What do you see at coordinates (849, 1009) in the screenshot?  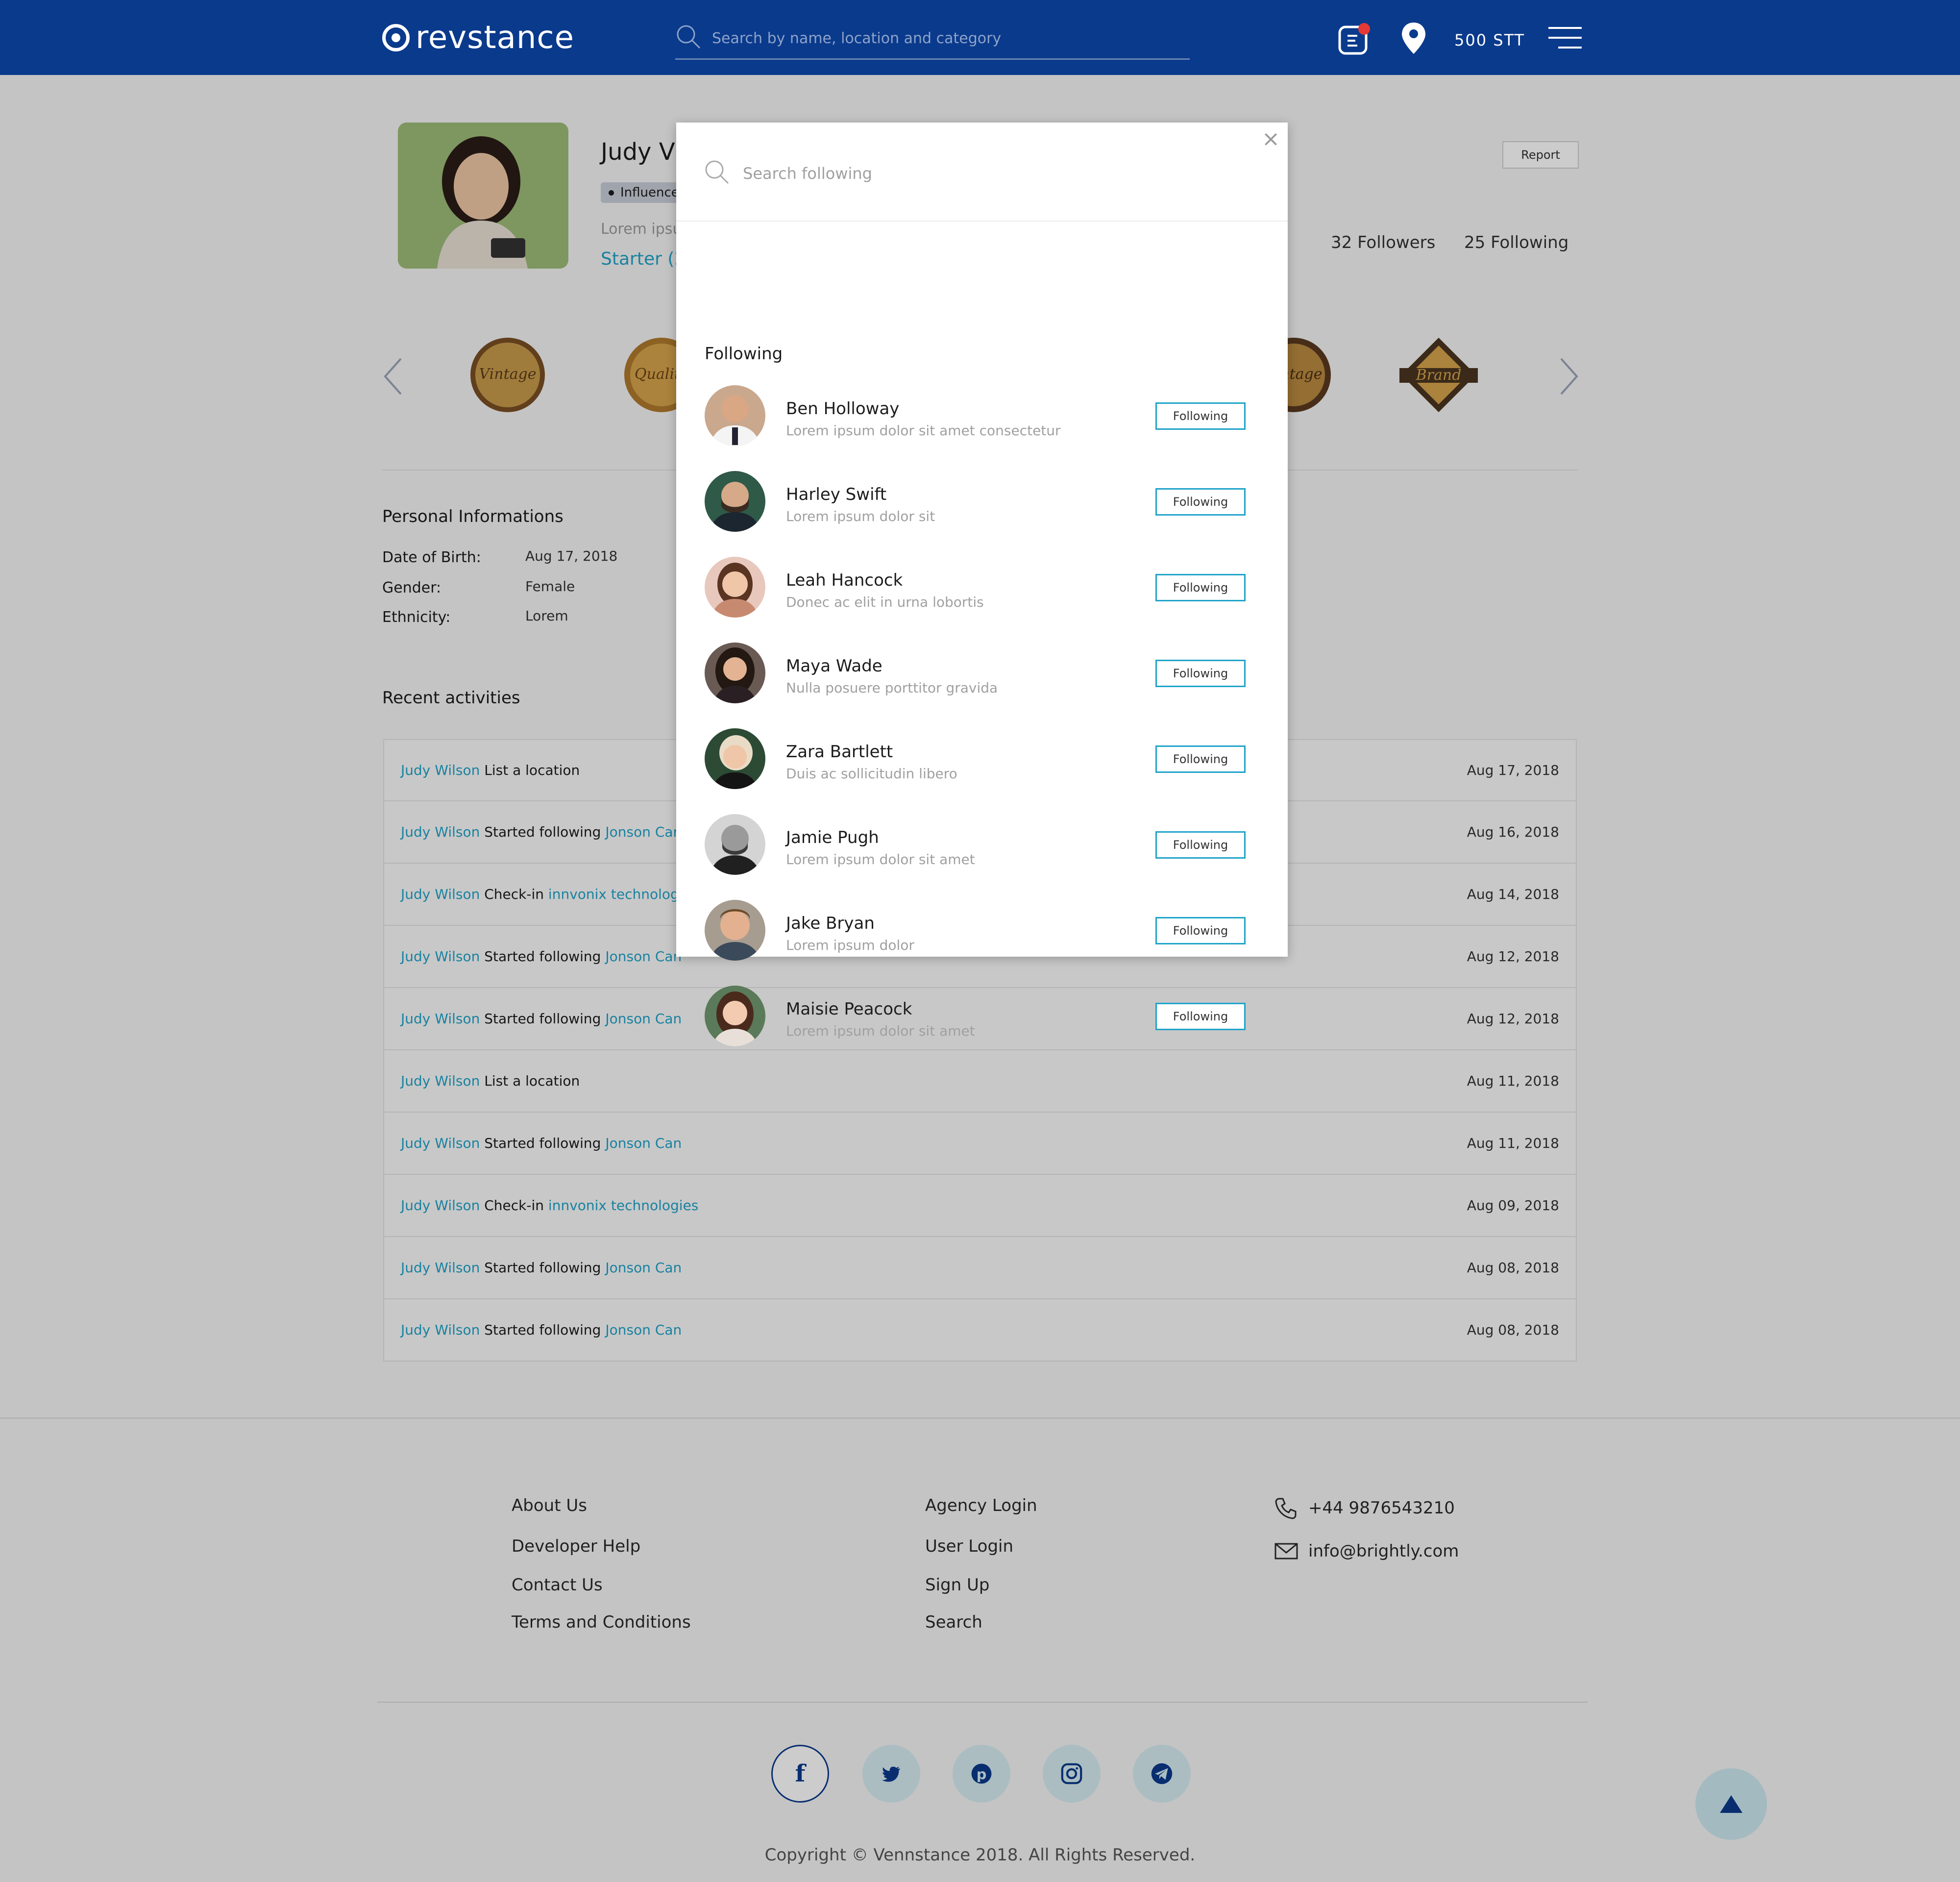 I see `user-name: Maisie Peacock` at bounding box center [849, 1009].